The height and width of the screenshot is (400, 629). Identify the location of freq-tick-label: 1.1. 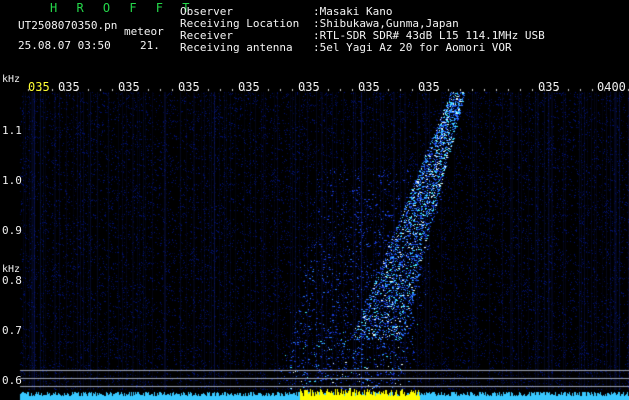
(12, 130).